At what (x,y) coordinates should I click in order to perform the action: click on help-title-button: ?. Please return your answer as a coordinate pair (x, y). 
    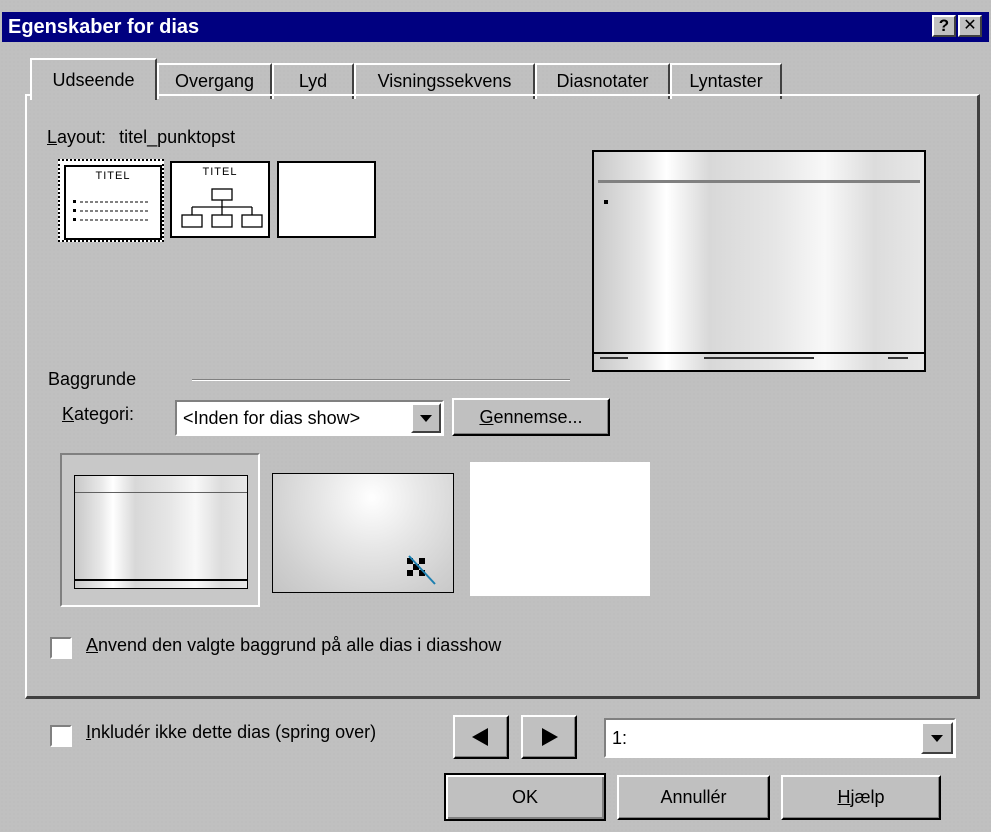
    Looking at the image, I should click on (944, 26).